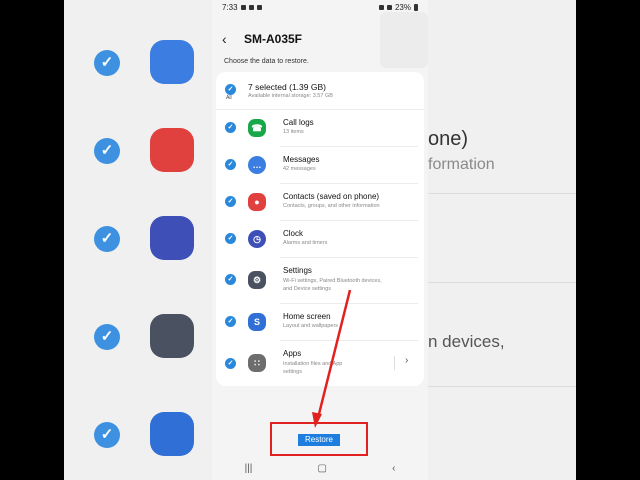  I want to click on annotation-arrow, so click(332, 358).